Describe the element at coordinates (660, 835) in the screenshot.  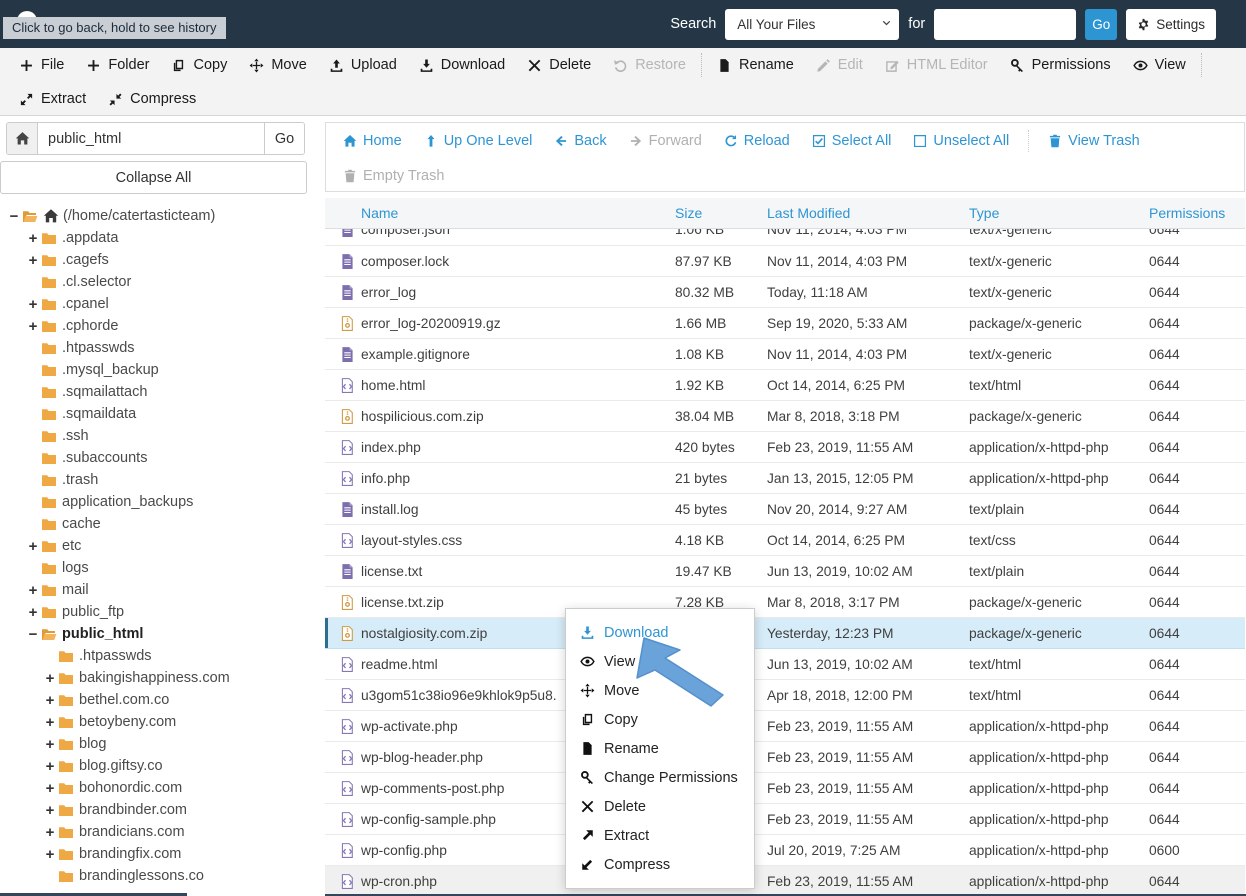
I see `menu-item-extract: Extract` at that location.